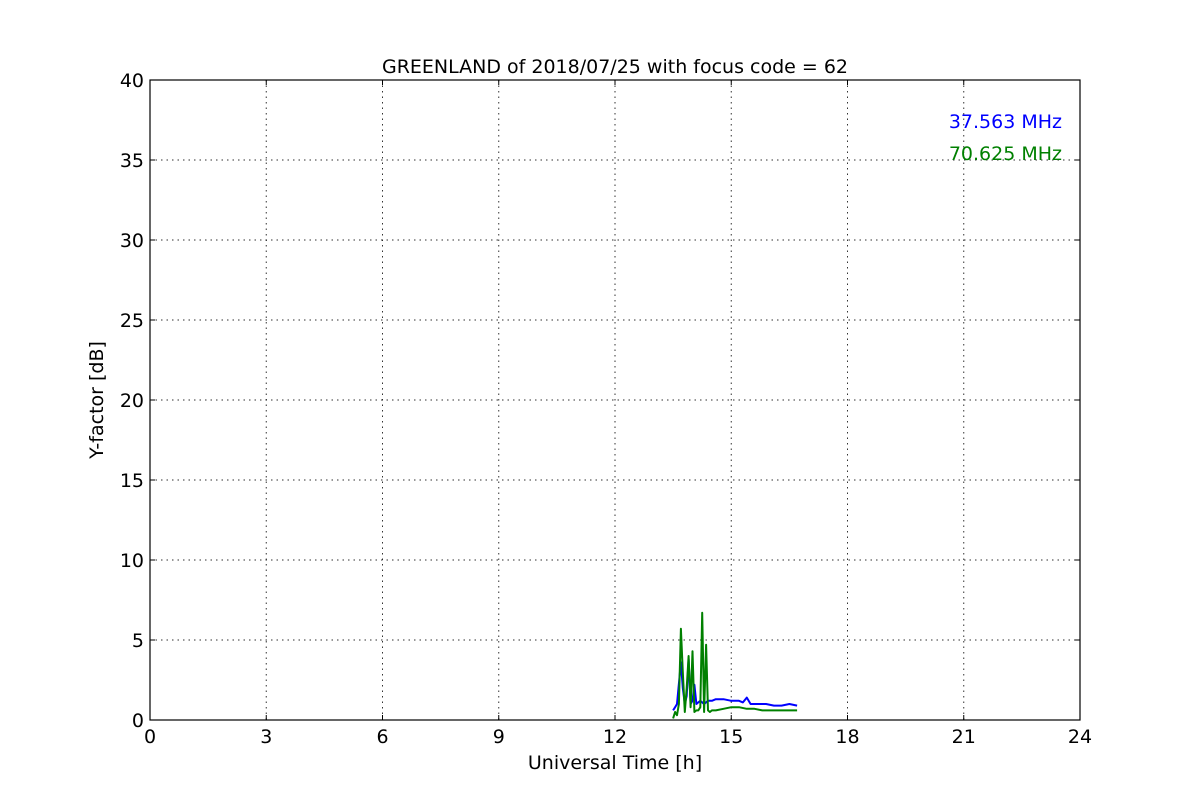 This screenshot has height=800, width=1200. I want to click on y-tick-label: 35, so click(132, 161).